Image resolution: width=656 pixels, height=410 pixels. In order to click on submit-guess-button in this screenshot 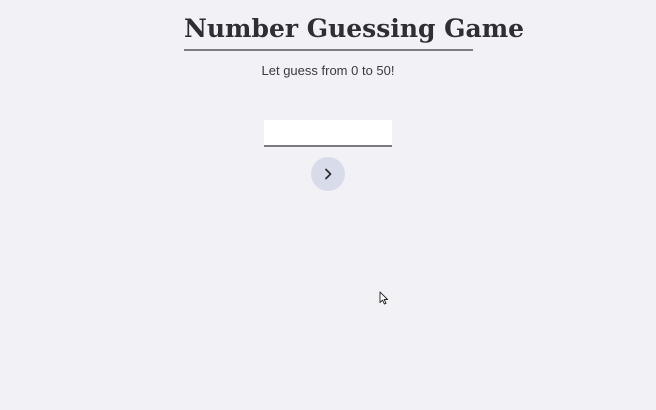, I will do `click(328, 174)`.